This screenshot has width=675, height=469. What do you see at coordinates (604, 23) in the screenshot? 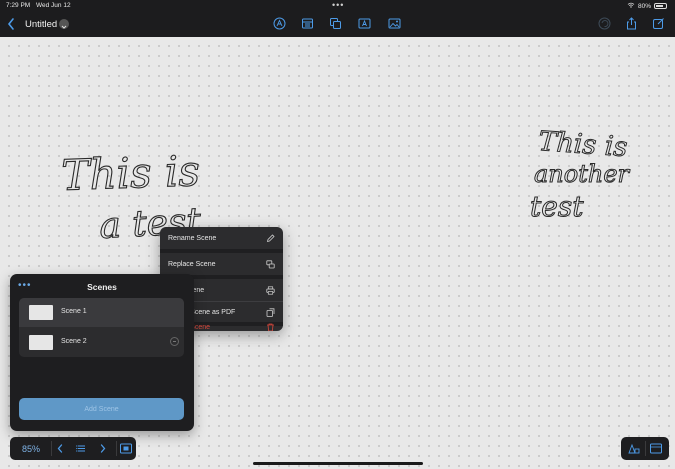
I see `undo-icon` at bounding box center [604, 23].